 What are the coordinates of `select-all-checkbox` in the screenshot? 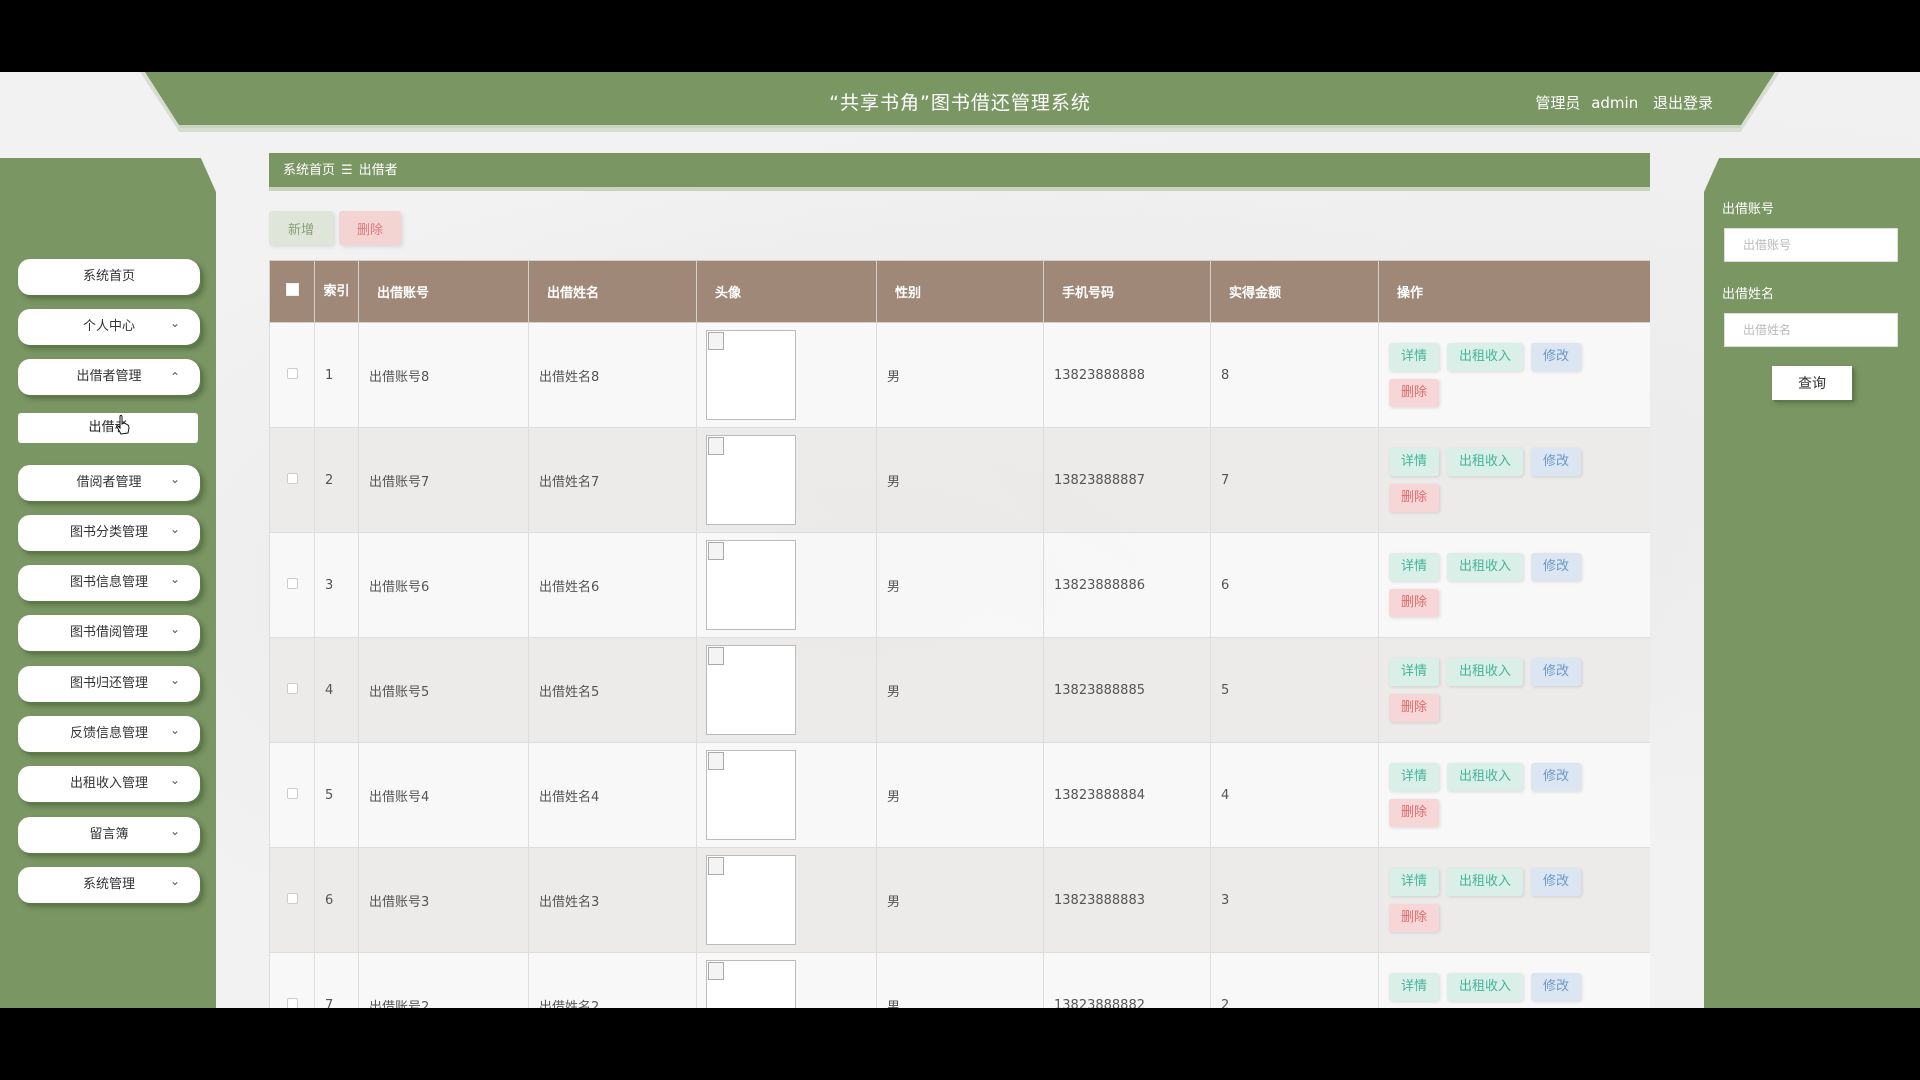 It's located at (292, 289).